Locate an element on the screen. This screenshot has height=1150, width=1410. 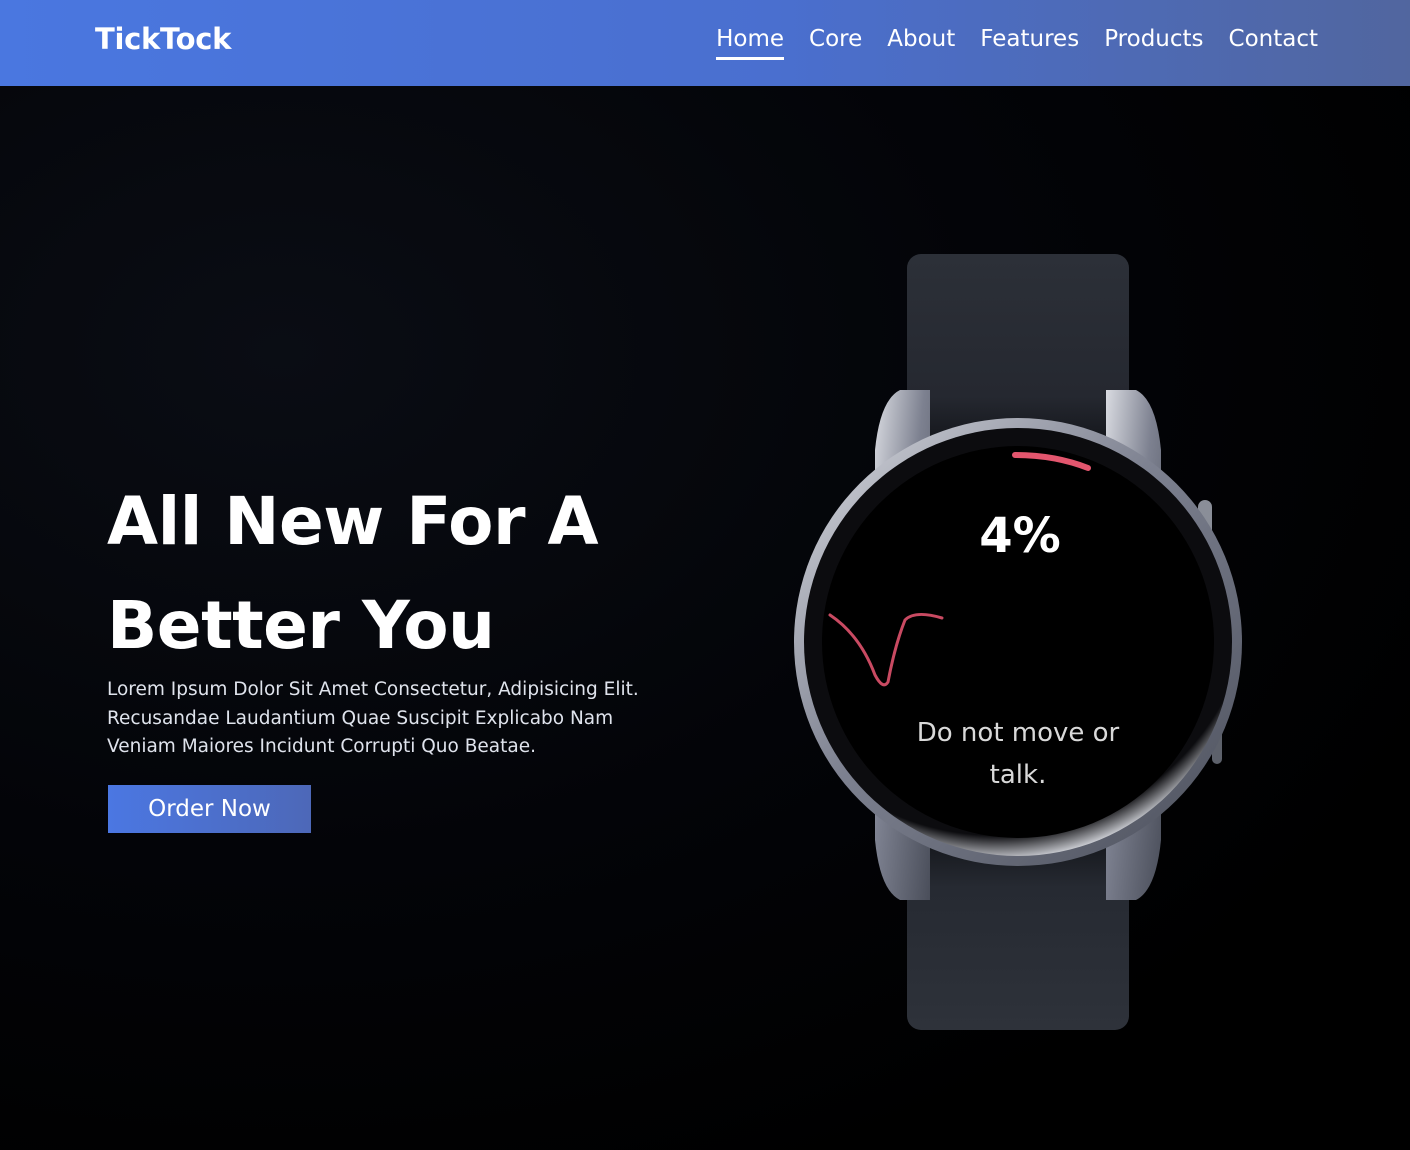
nav-link-contact: Contact is located at coordinates (1273, 42).